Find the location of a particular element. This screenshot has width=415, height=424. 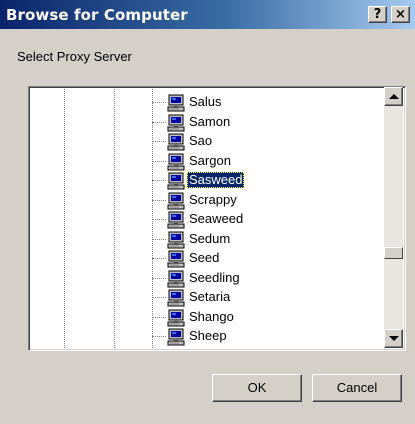

tree-node-label: Salus is located at coordinates (205, 101).